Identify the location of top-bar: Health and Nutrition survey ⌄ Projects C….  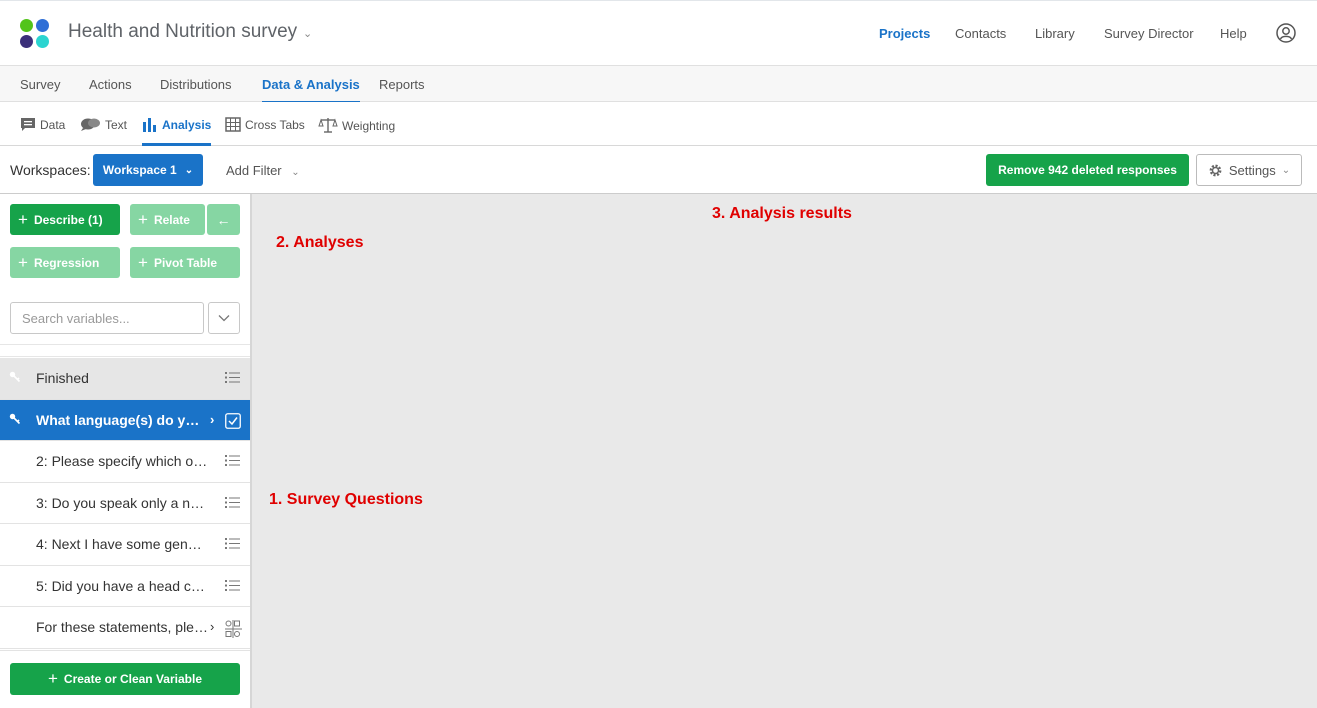
(658, 33).